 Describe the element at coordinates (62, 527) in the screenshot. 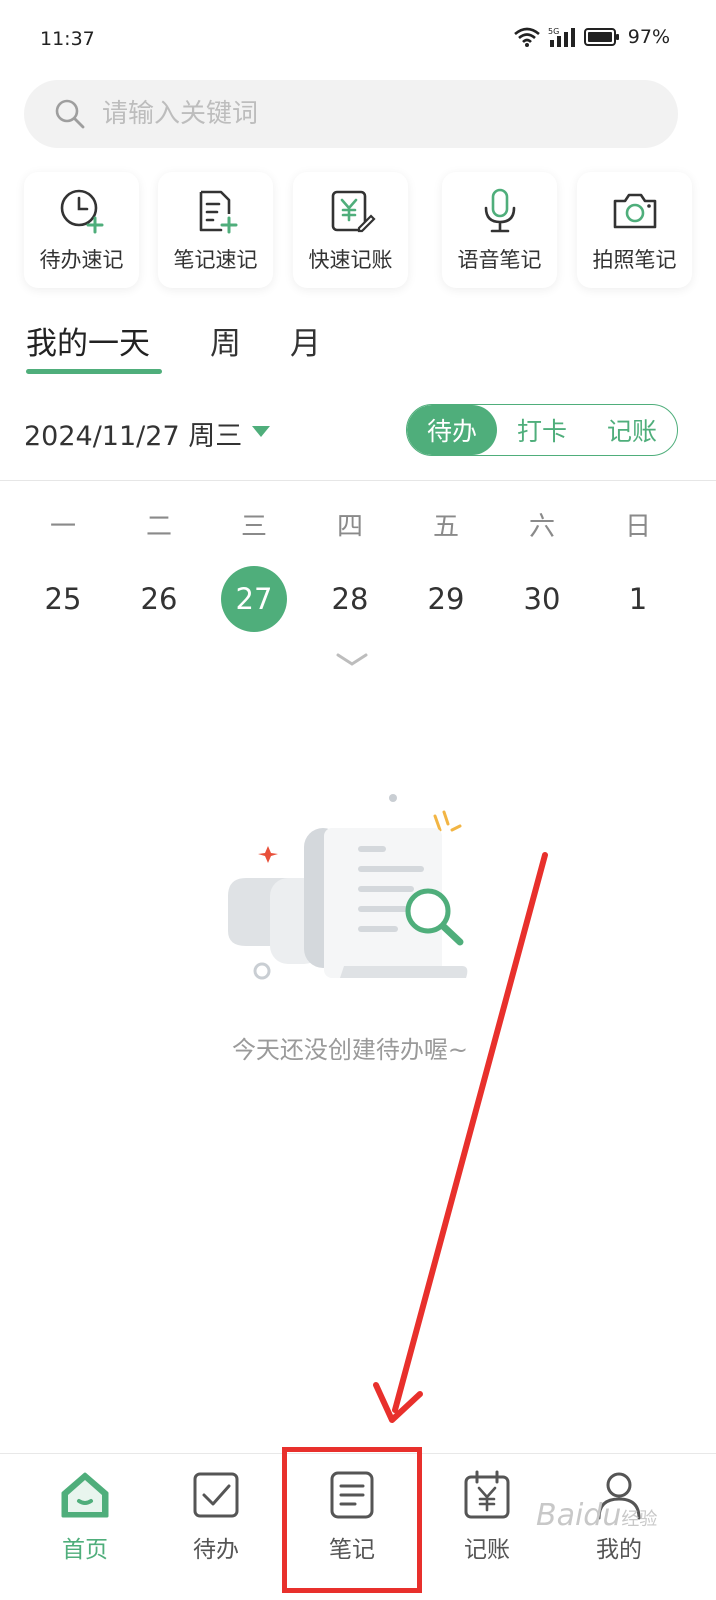

I see `weekday-label: 一` at that location.